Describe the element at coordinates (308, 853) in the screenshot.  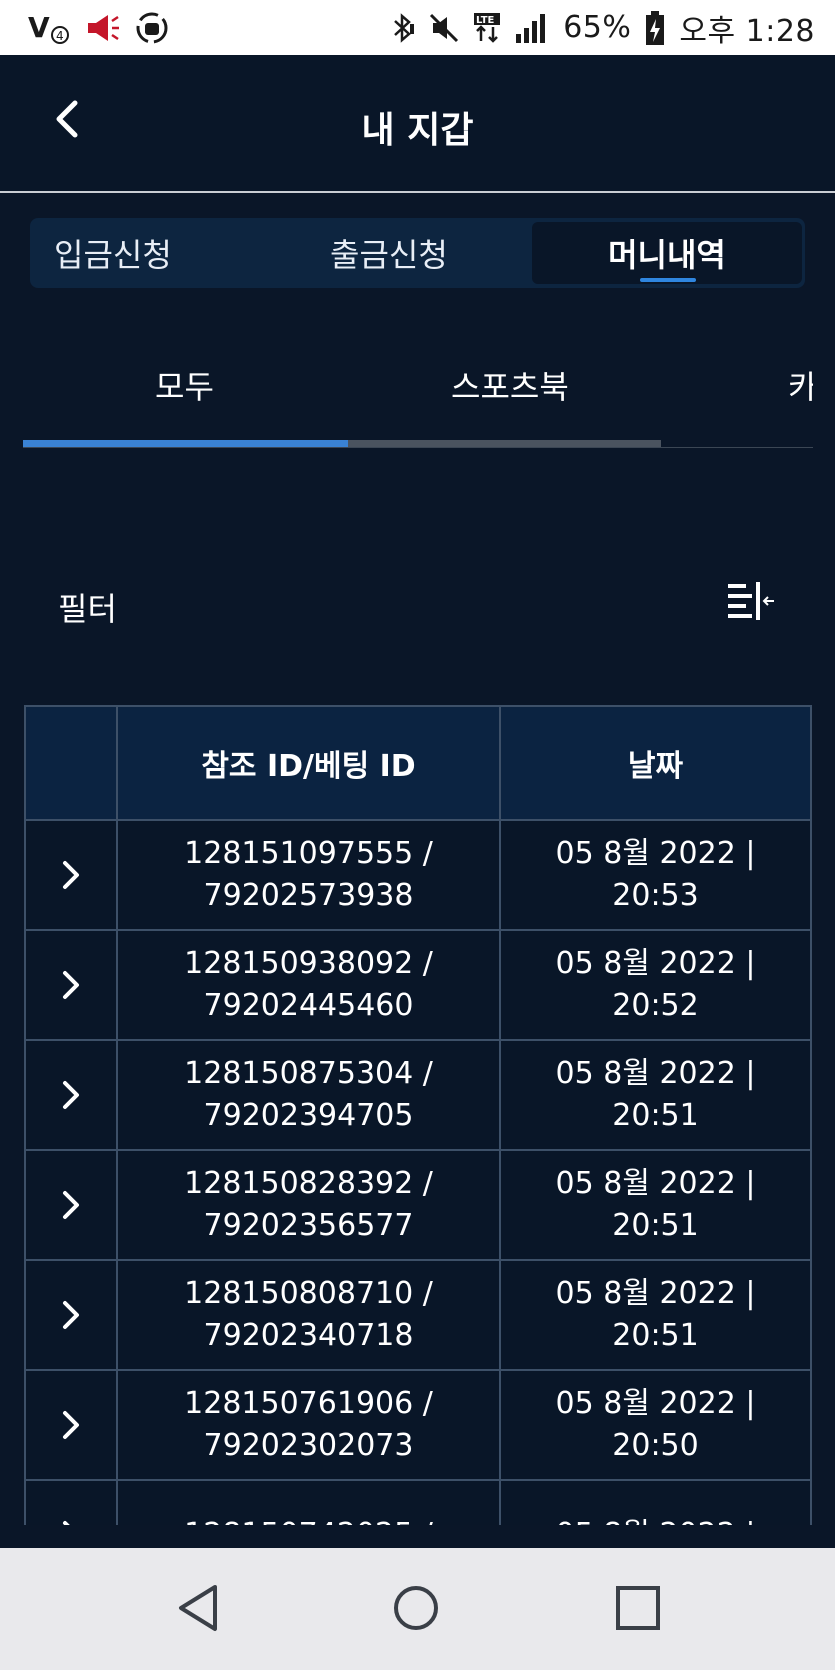
I see `ref-id: 128151097555 /` at that location.